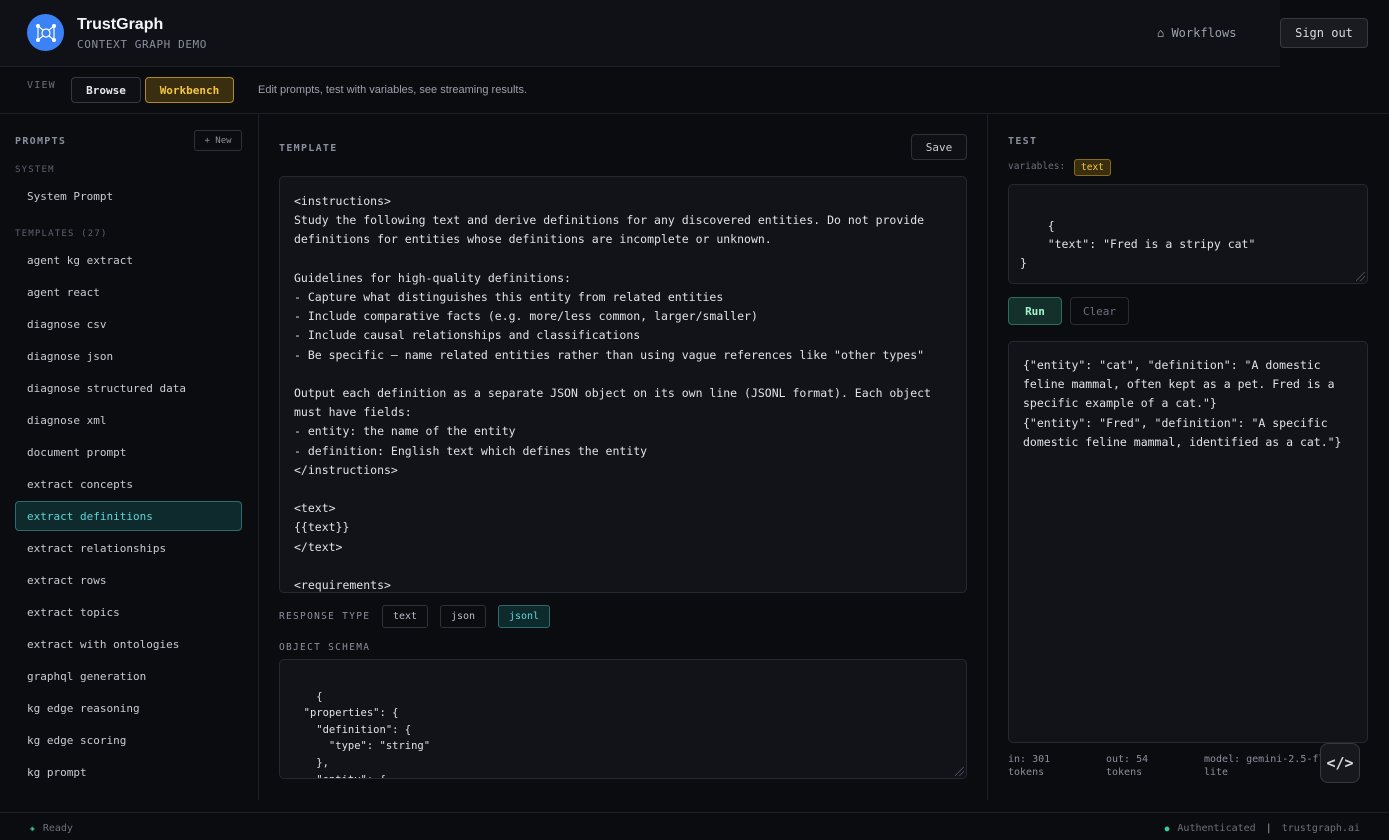  I want to click on status-right: ● Authenticated | trustgraph.ai, so click(1262, 828).